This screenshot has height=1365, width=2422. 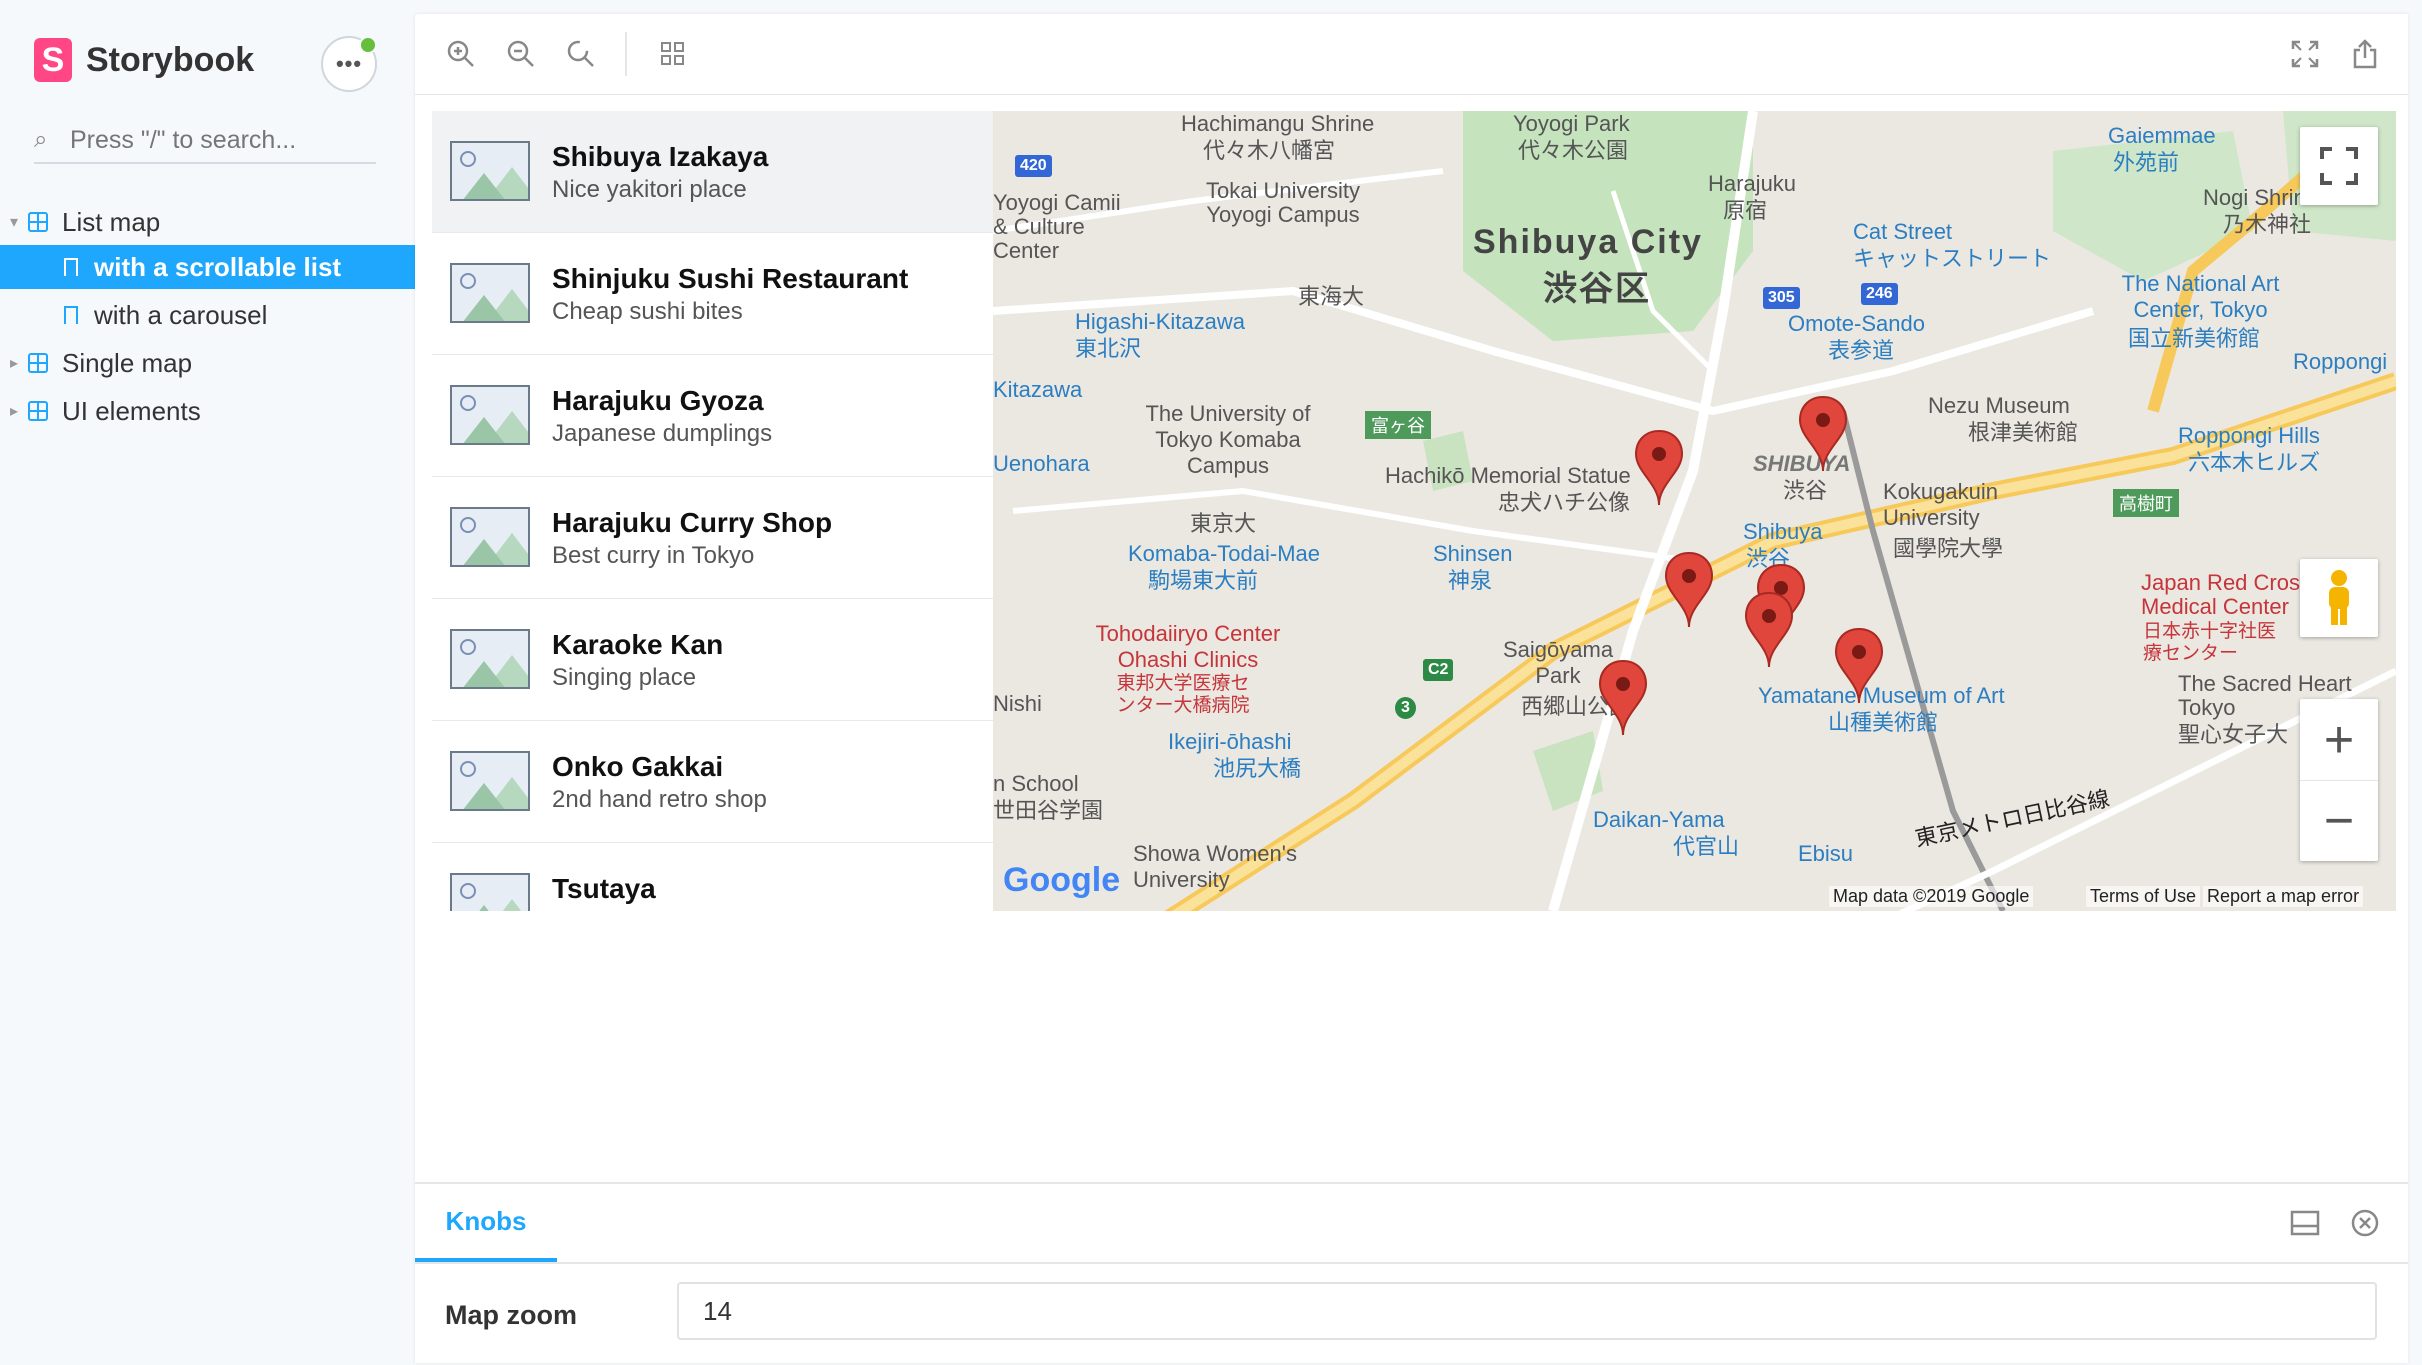 I want to click on caret-down-icon: ▾, so click(x=14, y=222).